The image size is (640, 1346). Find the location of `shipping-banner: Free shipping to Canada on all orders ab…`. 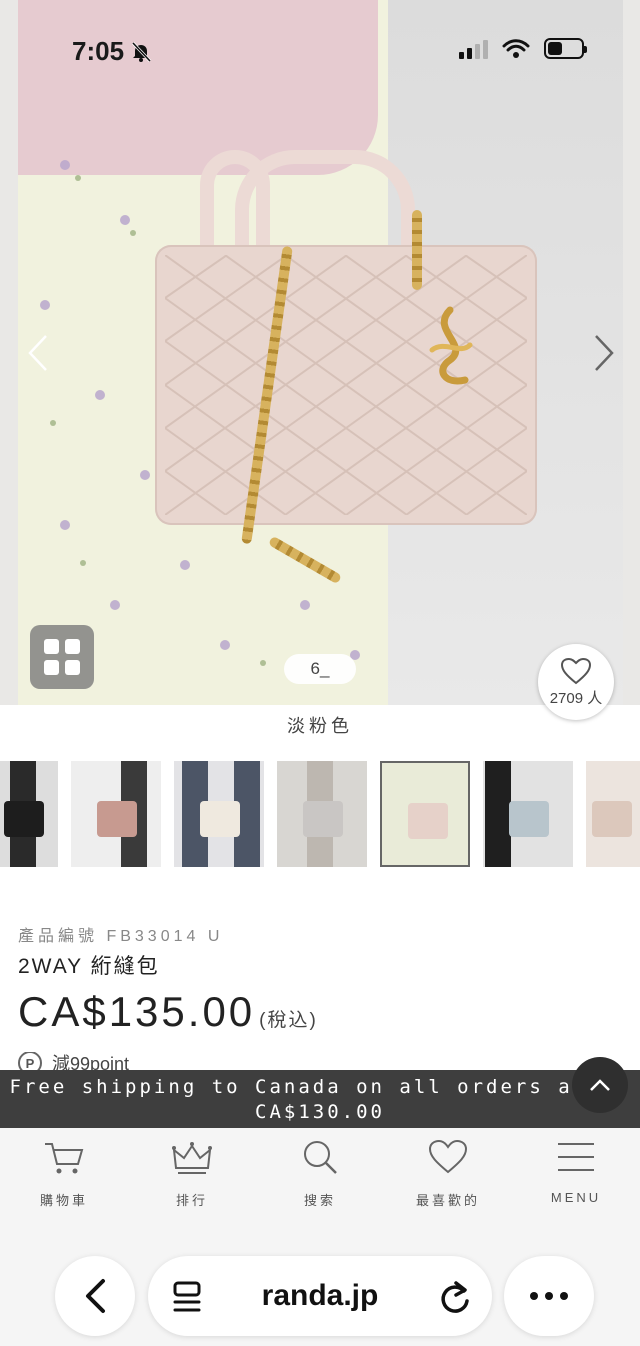

shipping-banner: Free shipping to Canada on all orders ab… is located at coordinates (320, 1099).